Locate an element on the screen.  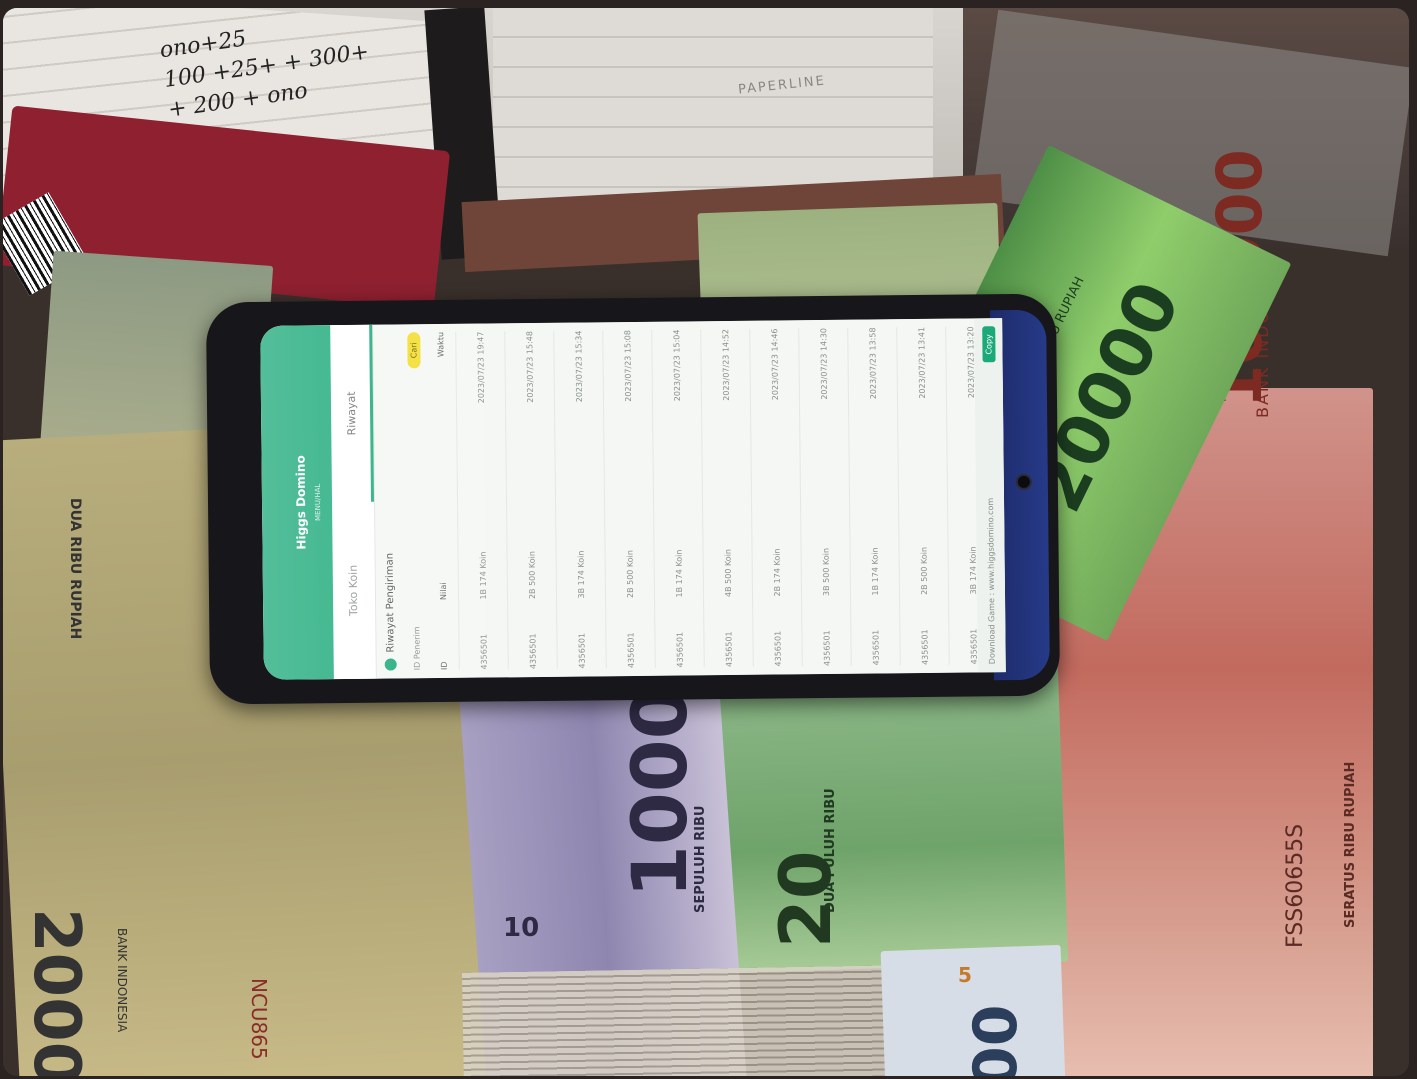
history-icon is located at coordinates (390, 664).